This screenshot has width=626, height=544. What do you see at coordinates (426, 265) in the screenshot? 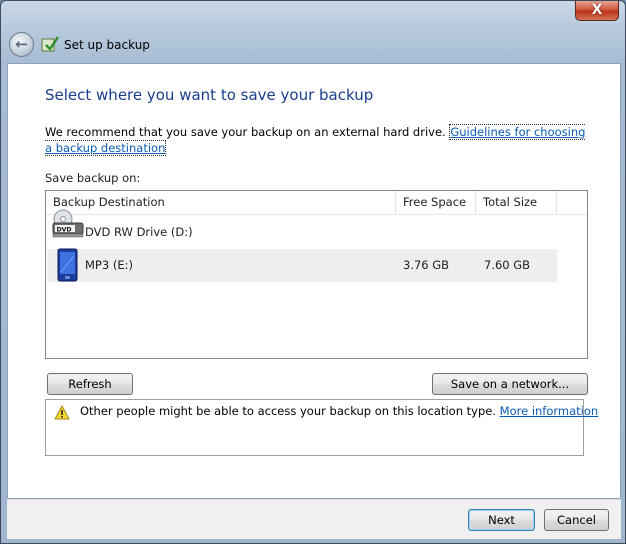
I see `free-space-value: 3.76 GB` at bounding box center [426, 265].